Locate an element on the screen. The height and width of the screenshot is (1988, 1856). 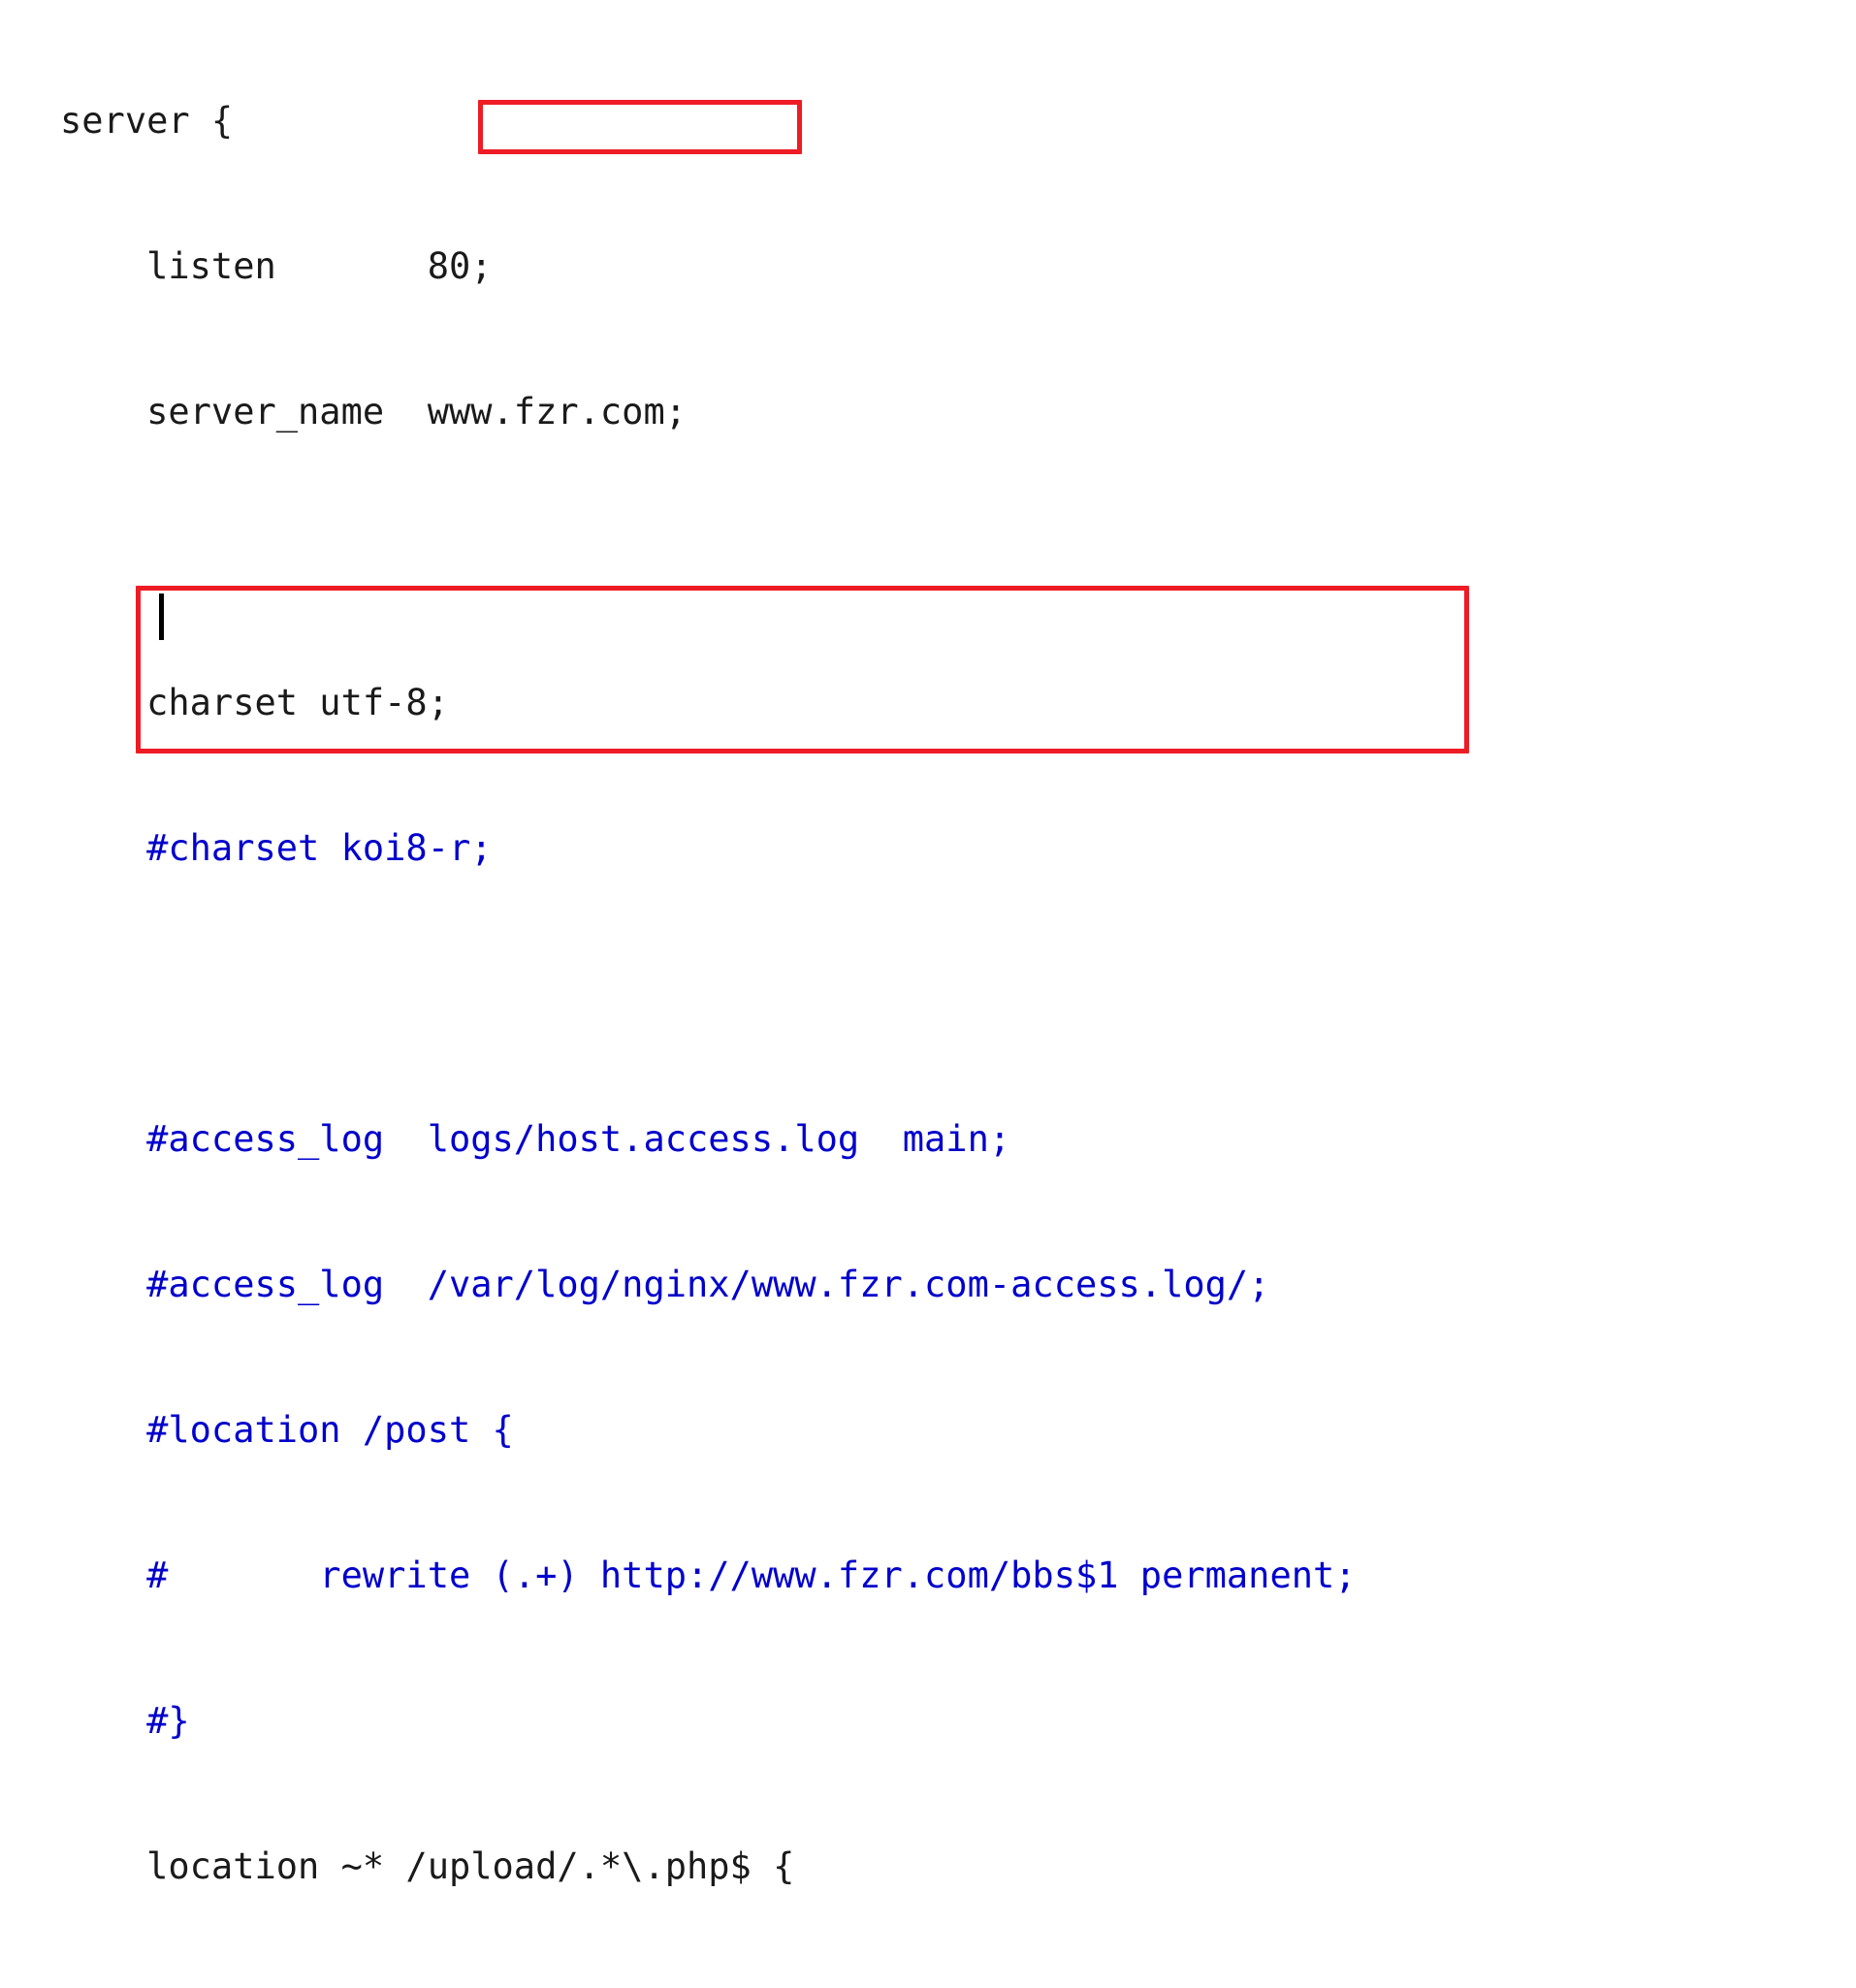
code-line: location ~* /upload/.*\.php$ { is located at coordinates (678, 1867).